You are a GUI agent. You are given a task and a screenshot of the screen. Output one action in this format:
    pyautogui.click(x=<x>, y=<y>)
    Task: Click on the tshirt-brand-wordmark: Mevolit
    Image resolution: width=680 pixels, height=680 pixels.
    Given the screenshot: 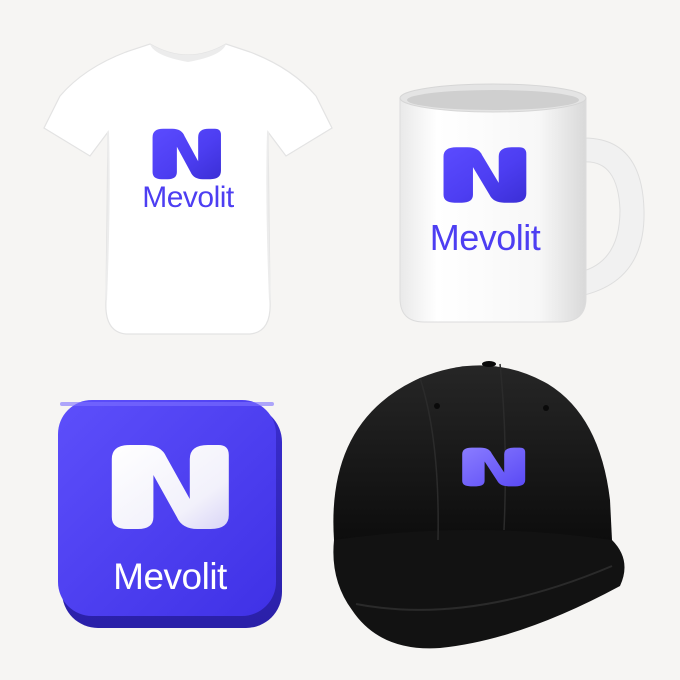 What is the action you would take?
    pyautogui.click(x=188, y=197)
    